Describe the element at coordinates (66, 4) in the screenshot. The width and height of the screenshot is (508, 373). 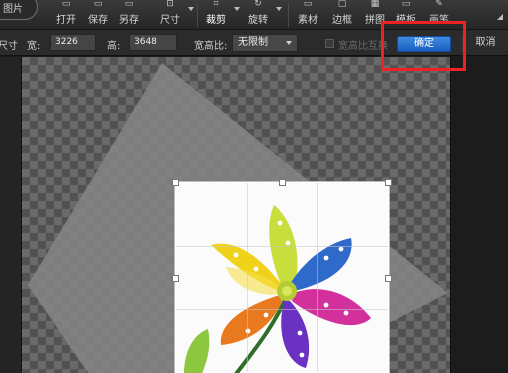
I see `open-icon: ▭` at that location.